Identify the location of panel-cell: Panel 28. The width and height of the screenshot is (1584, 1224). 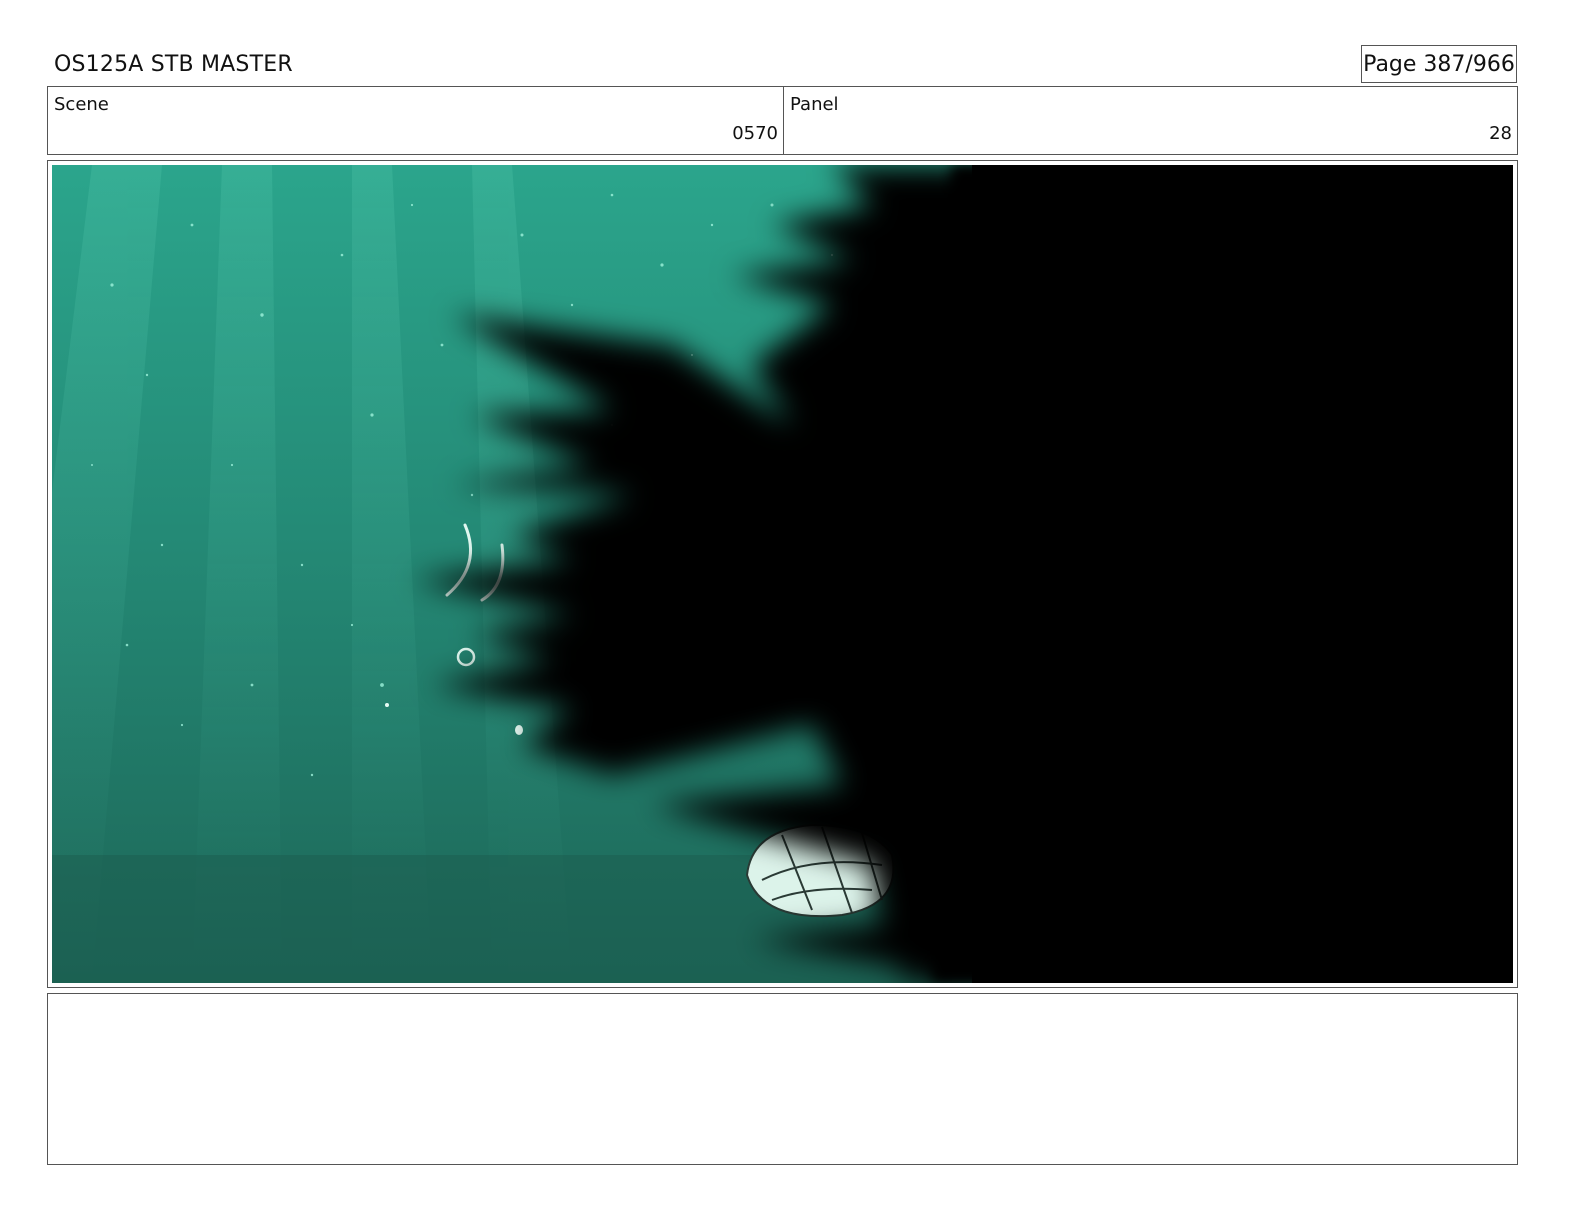
(1150, 120).